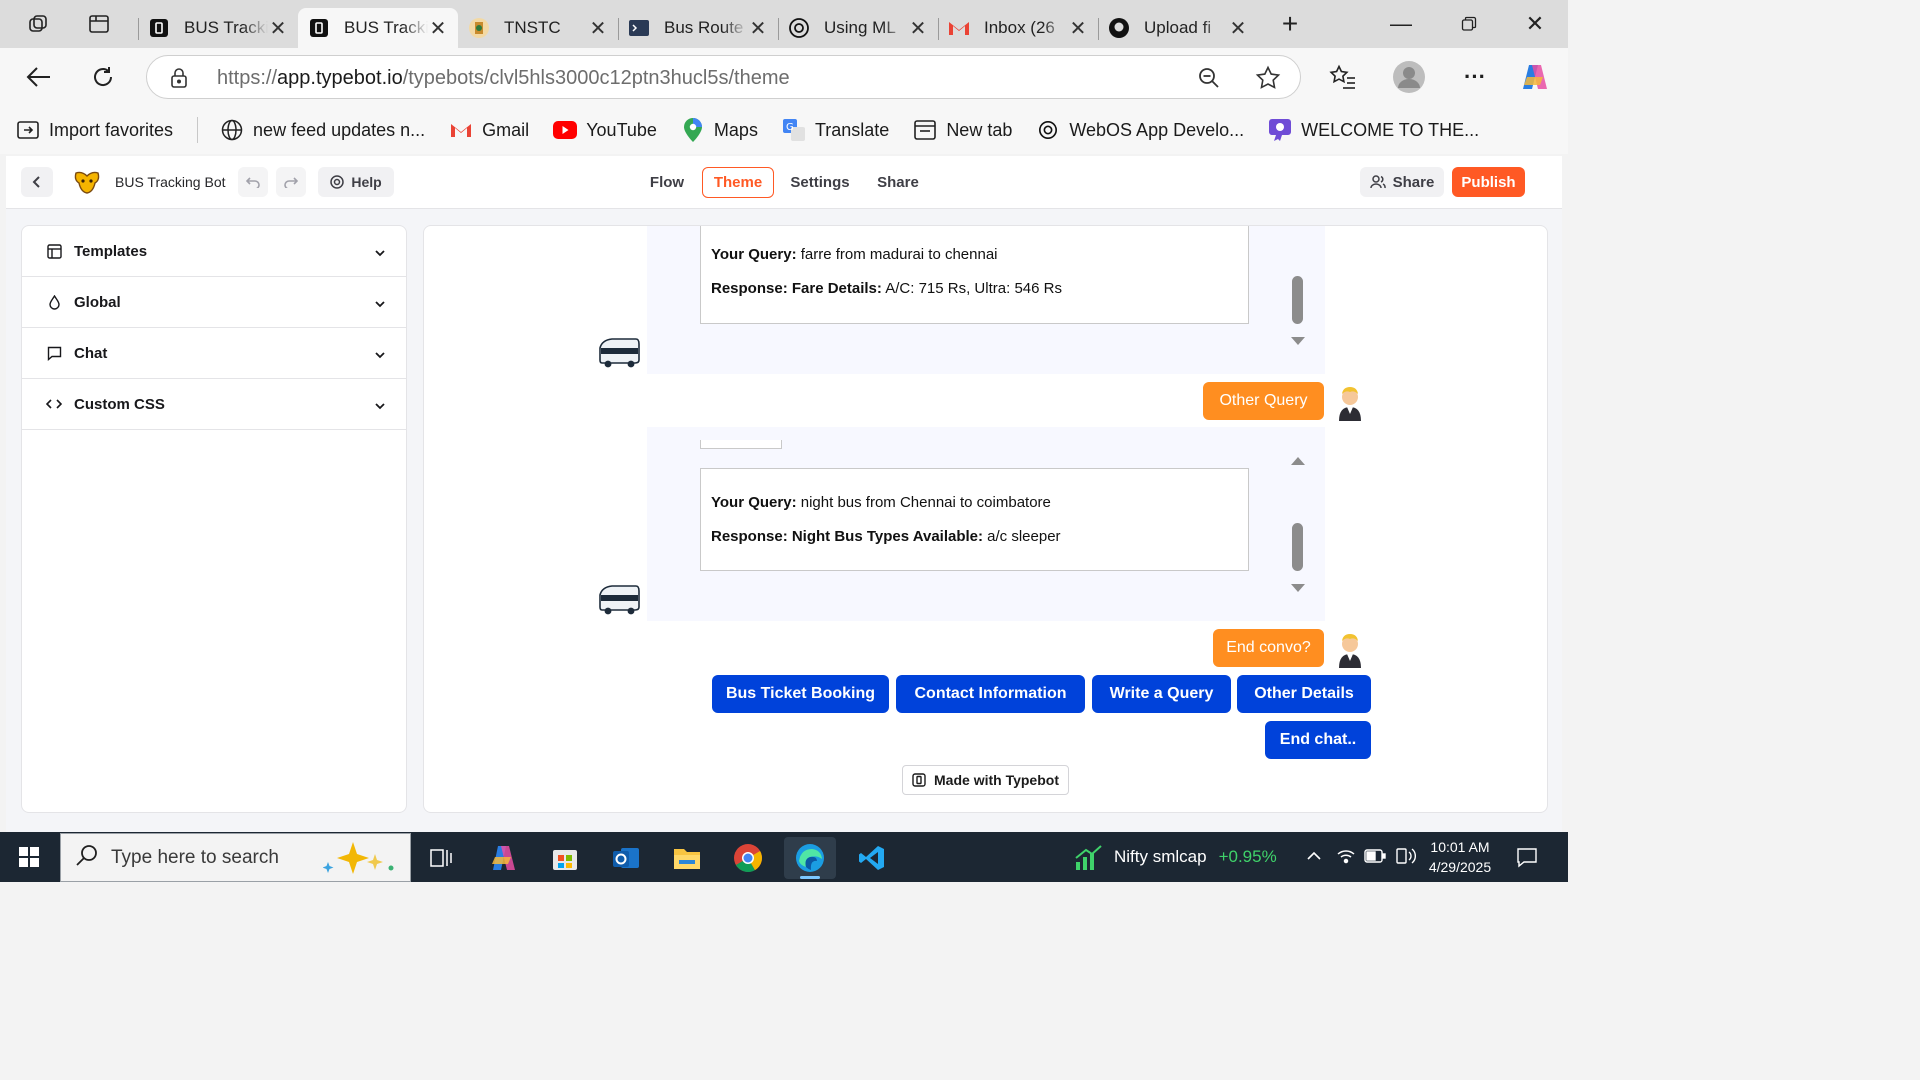 The height and width of the screenshot is (1080, 1920). Describe the element at coordinates (1460, 867) in the screenshot. I see `clock-date: 4/29/2025` at that location.